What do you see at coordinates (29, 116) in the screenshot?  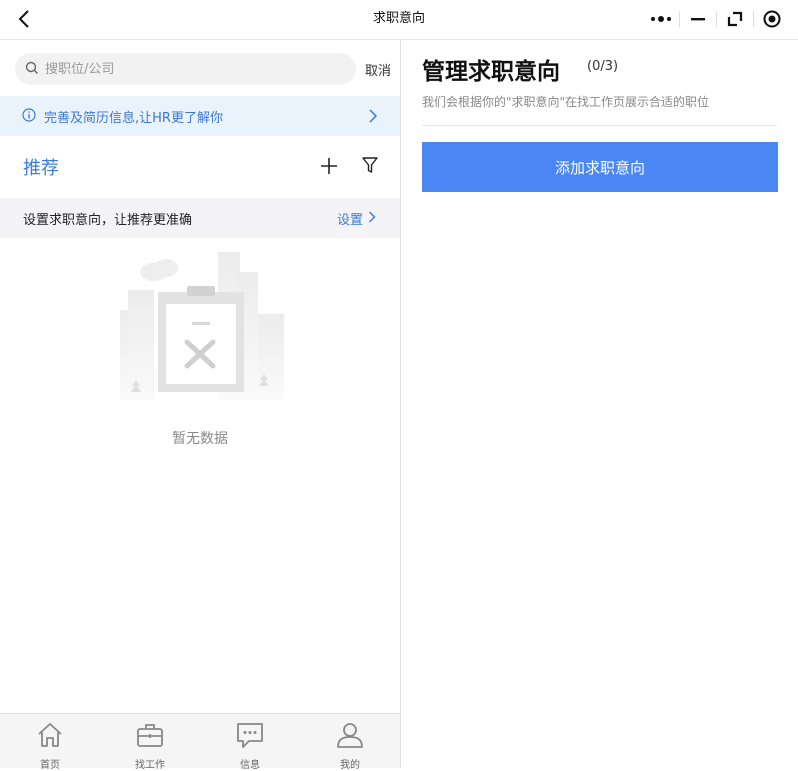 I see `info-icon` at bounding box center [29, 116].